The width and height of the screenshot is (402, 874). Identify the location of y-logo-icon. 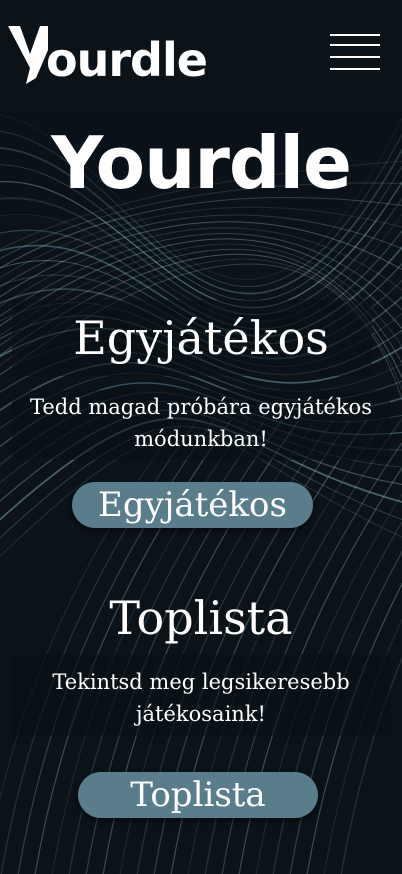
(28, 55).